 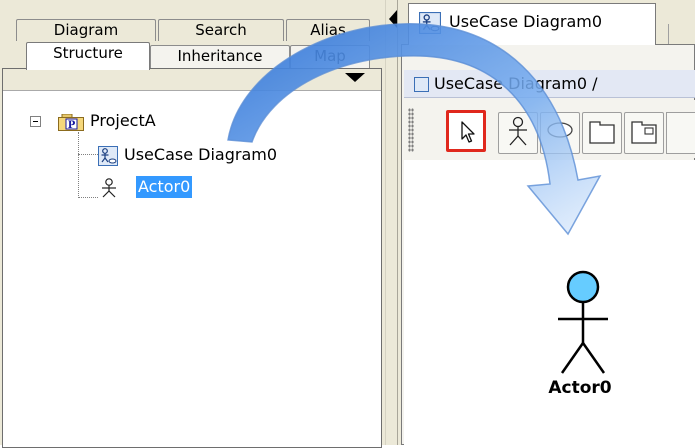 I want to click on actor-tool-button, so click(x=518, y=133).